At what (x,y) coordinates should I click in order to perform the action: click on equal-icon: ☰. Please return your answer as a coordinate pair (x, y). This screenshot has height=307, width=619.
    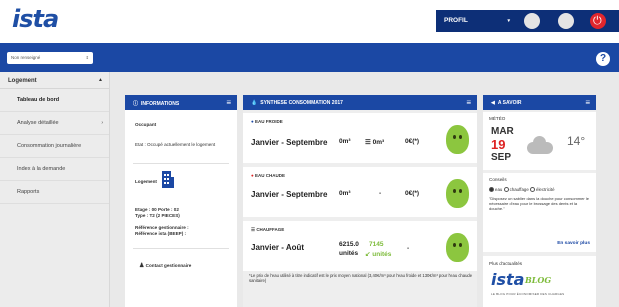
    Looking at the image, I should click on (368, 142).